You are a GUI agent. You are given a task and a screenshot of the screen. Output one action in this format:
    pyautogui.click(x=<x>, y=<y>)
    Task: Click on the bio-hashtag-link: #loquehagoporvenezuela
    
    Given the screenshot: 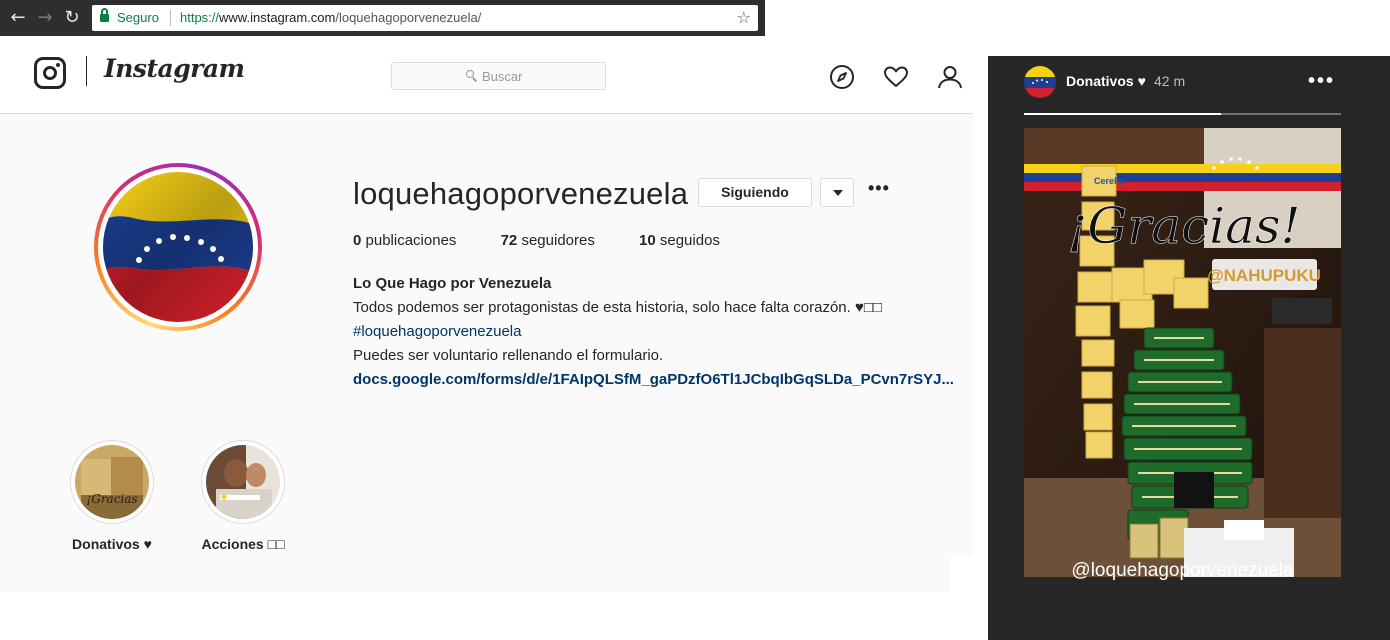 What is the action you would take?
    pyautogui.click(x=658, y=332)
    